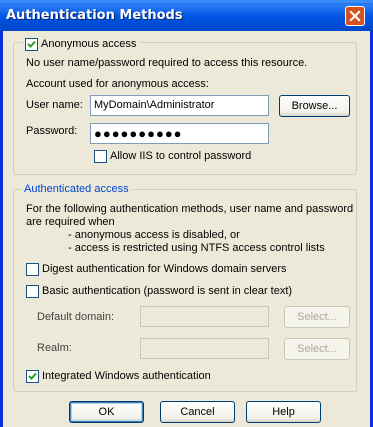 The height and width of the screenshot is (427, 373). Describe the element at coordinates (32, 291) in the screenshot. I see `basic-auth-checkbox` at that location.